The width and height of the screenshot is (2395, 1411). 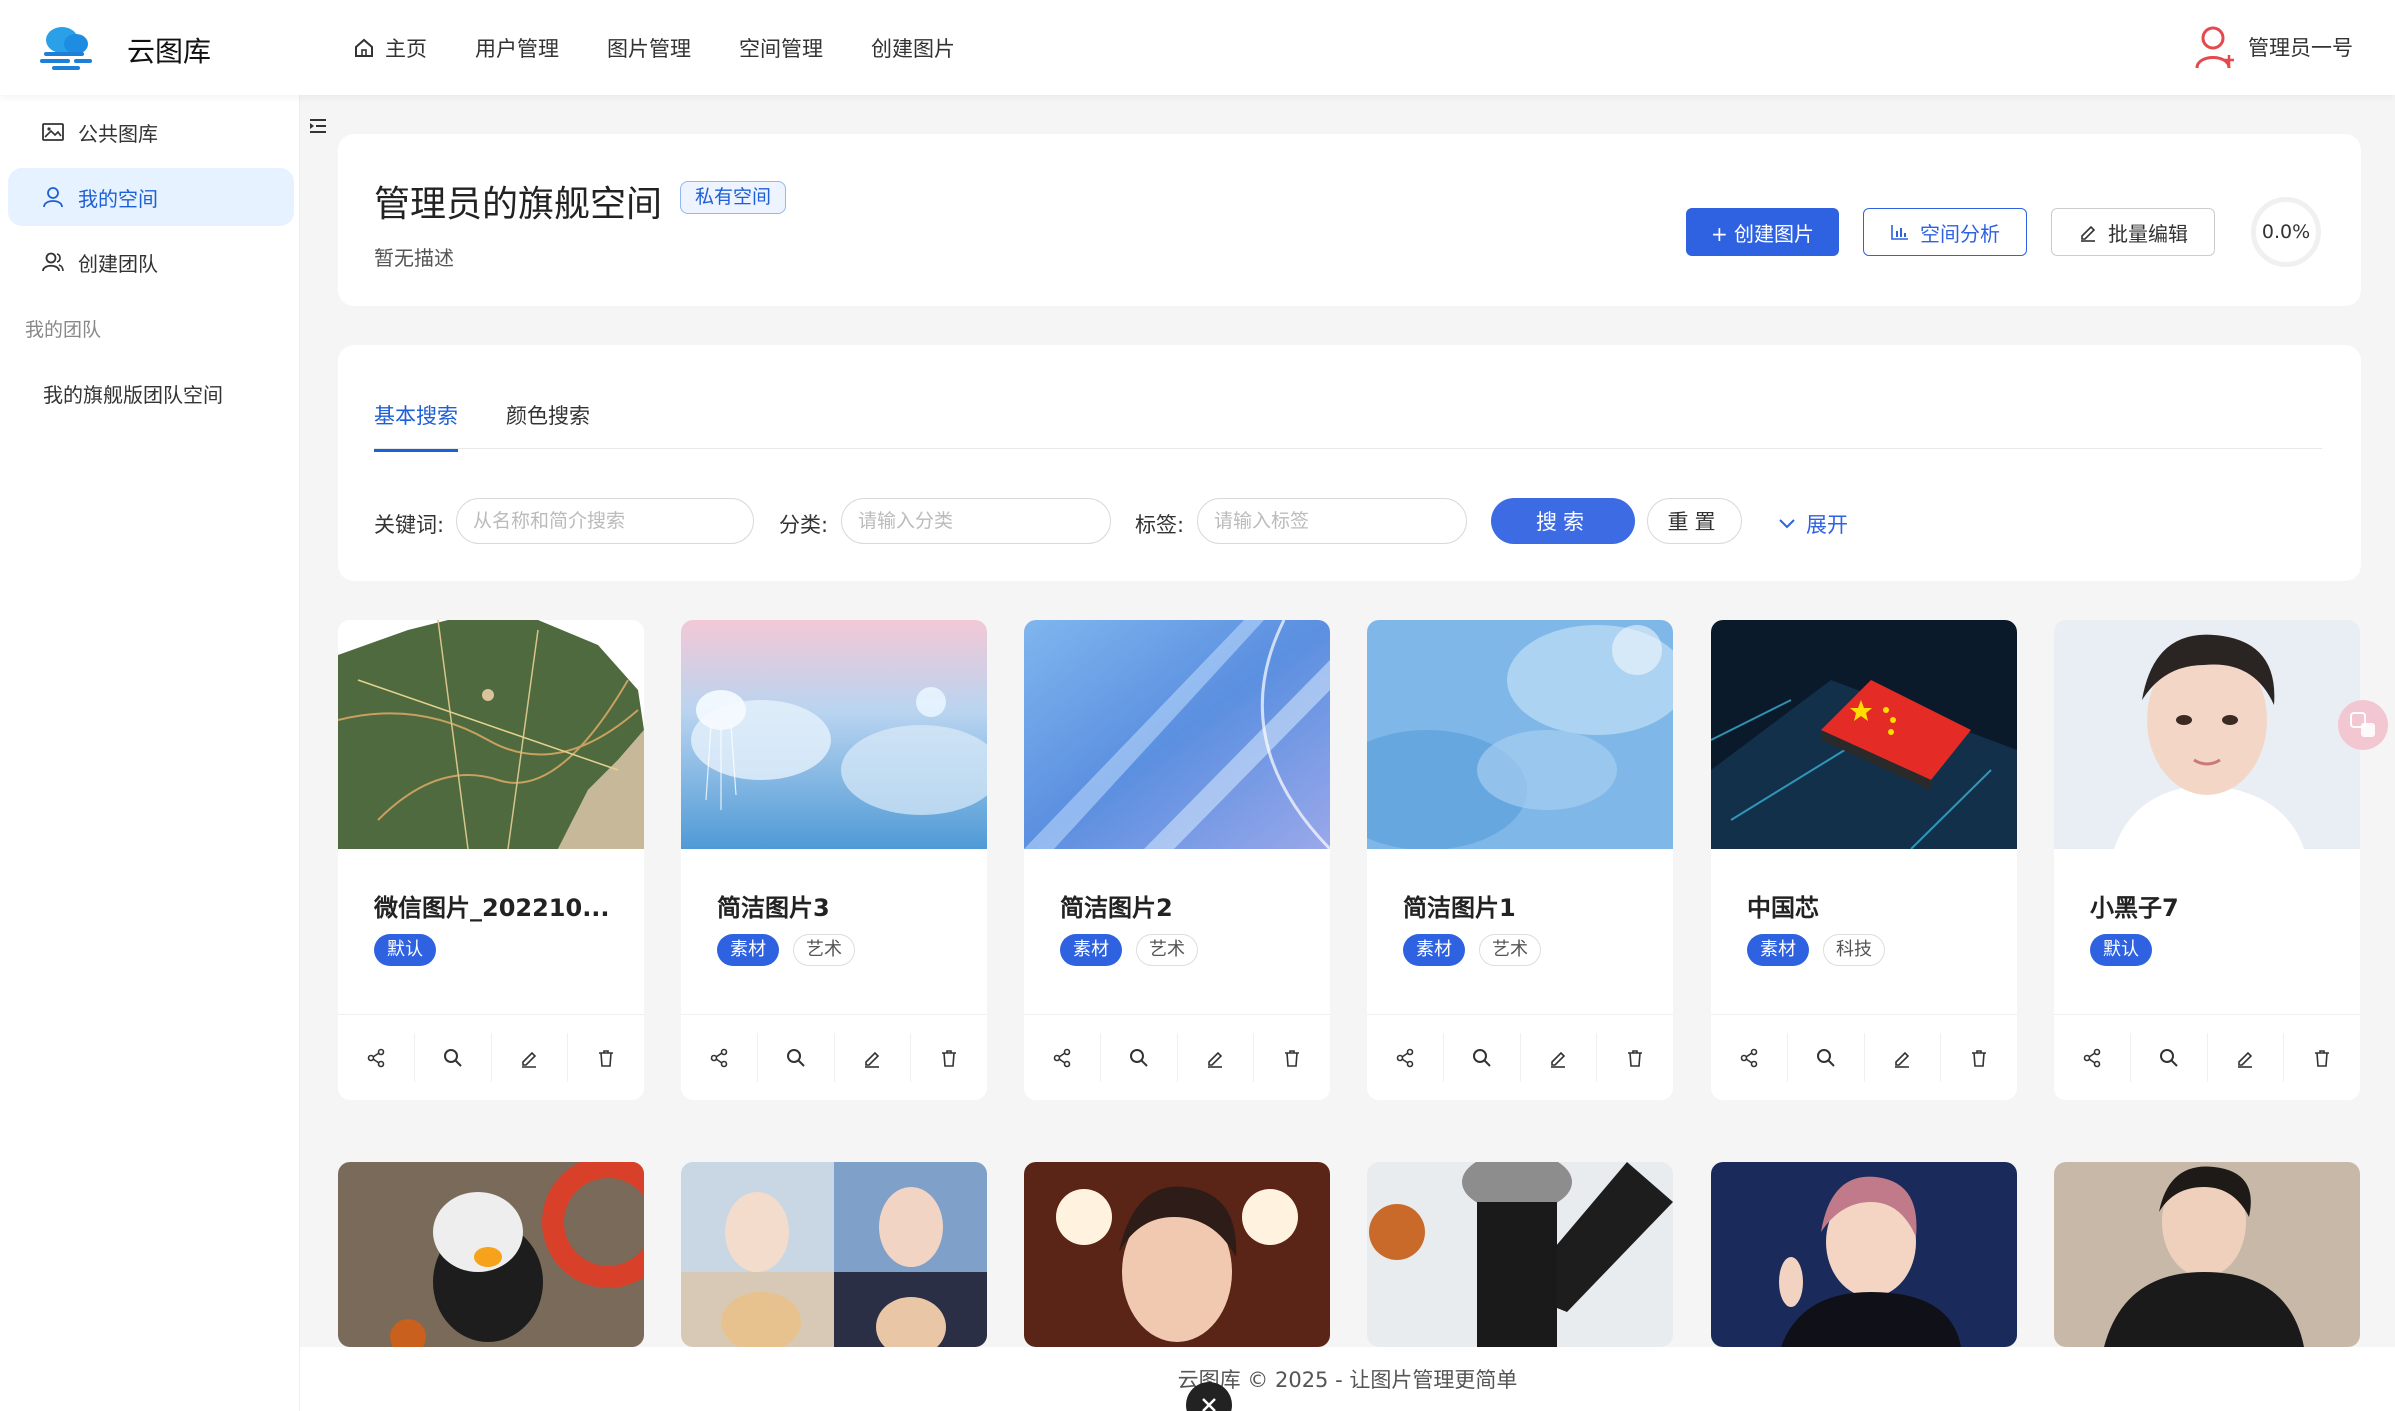 What do you see at coordinates (416, 426) in the screenshot?
I see `tab-basic-search: 基本搜索` at bounding box center [416, 426].